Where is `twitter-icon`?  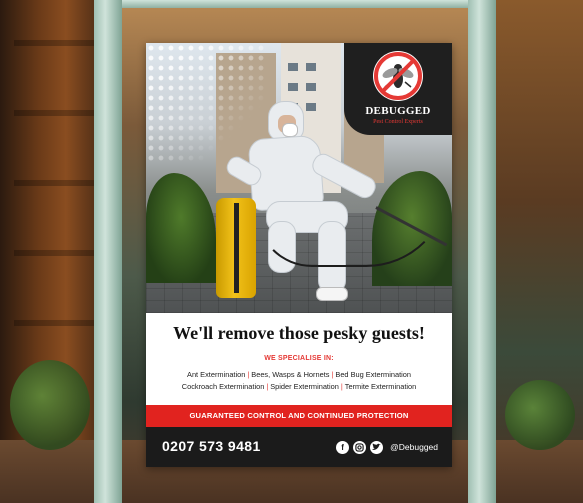 twitter-icon is located at coordinates (377, 447).